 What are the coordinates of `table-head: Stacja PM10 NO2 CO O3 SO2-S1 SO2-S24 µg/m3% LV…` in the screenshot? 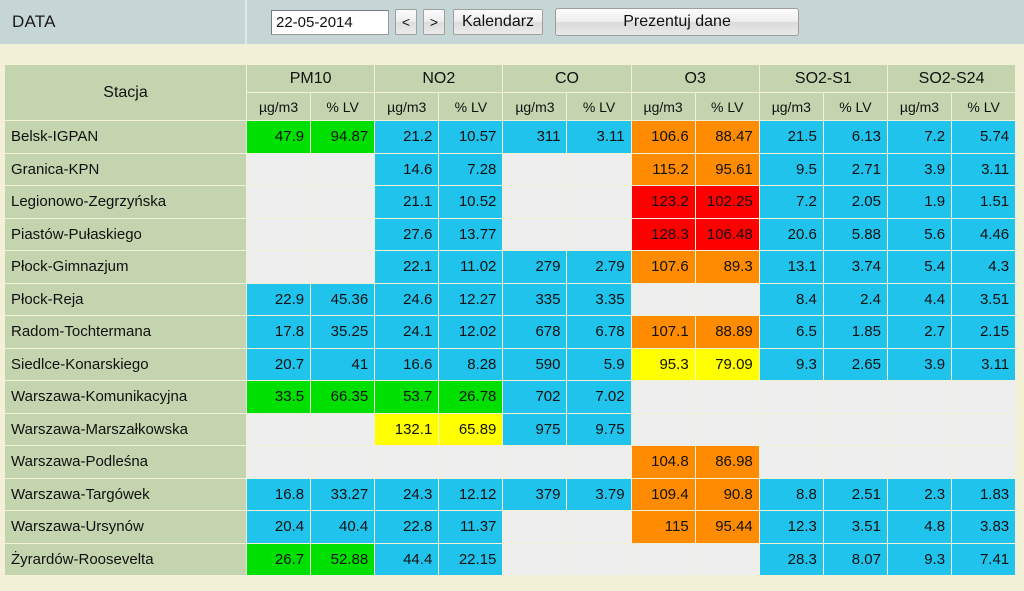 It's located at (510, 92).